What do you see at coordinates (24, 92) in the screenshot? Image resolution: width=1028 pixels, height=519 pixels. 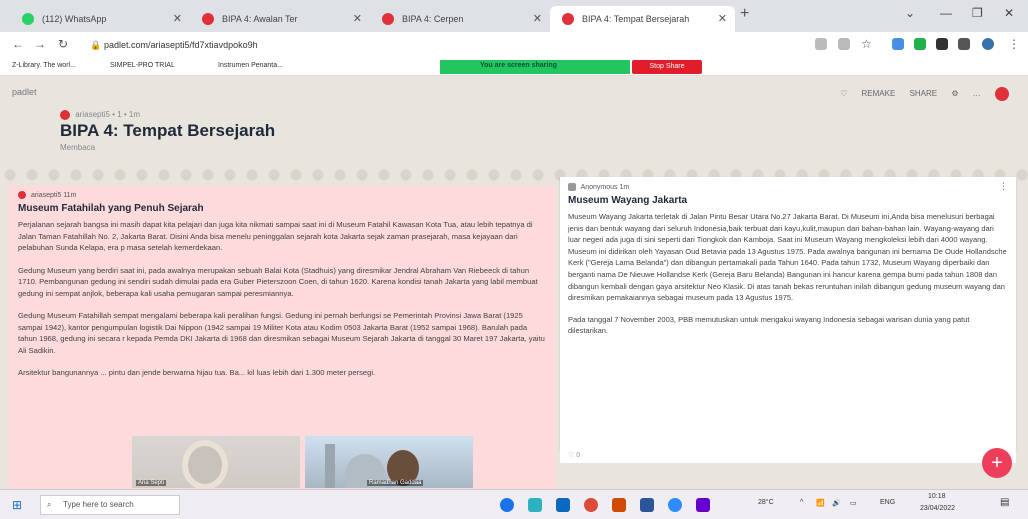 I see `padlet-logo: padlet` at bounding box center [24, 92].